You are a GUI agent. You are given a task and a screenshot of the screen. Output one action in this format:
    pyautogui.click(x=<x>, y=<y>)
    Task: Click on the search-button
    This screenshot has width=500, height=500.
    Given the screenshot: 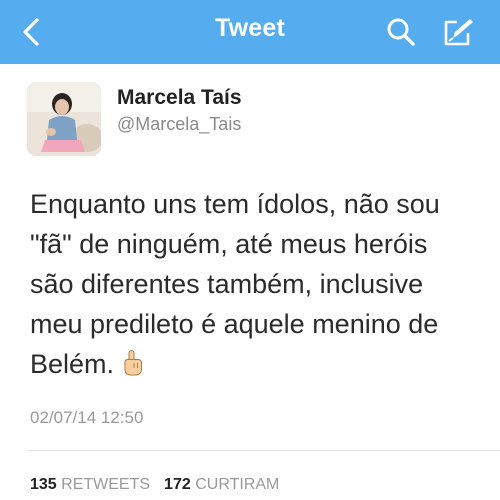 What is the action you would take?
    pyautogui.click(x=401, y=32)
    